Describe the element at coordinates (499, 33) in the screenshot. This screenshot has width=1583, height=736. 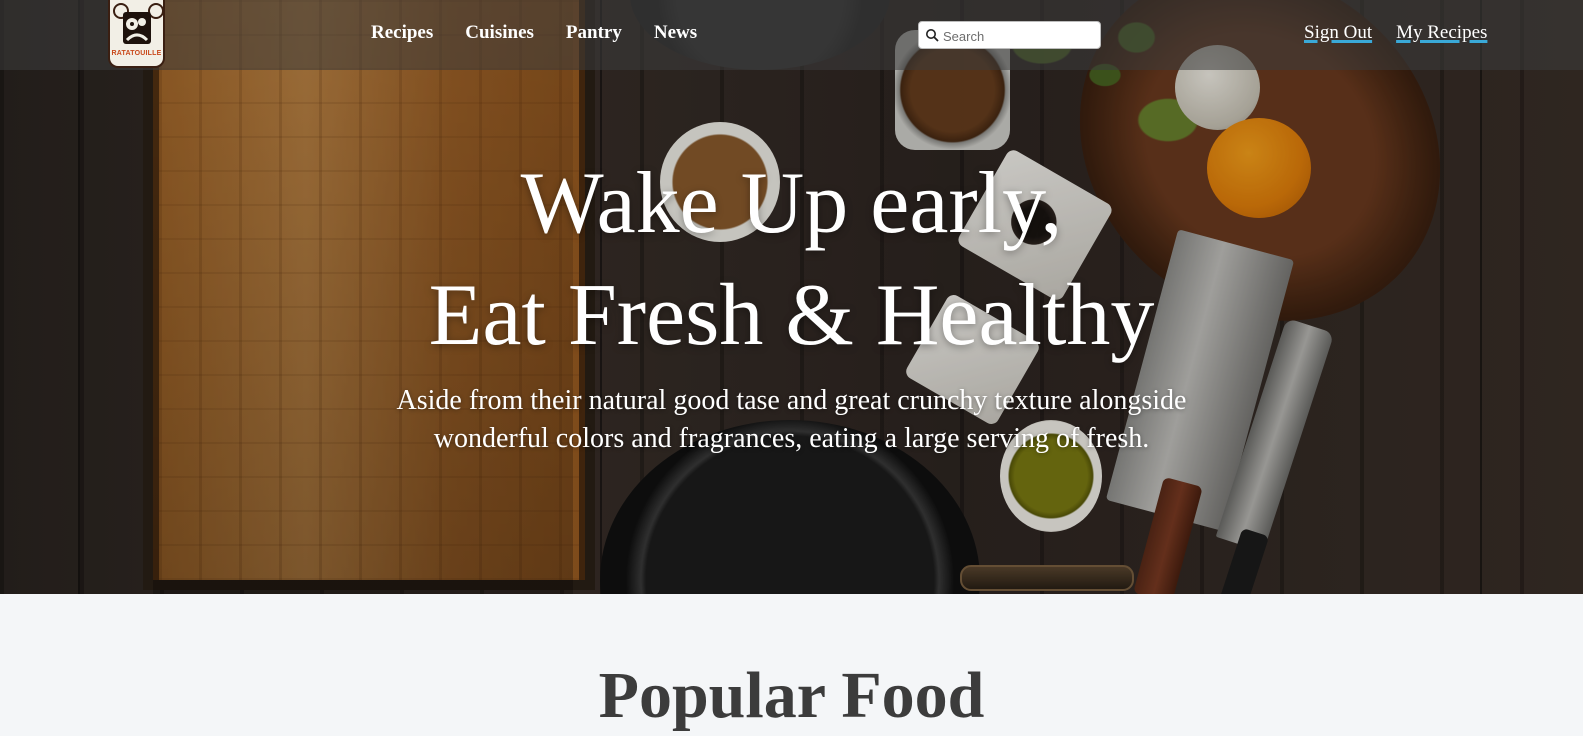
I see `nav-link-cuisines: Cuisines` at that location.